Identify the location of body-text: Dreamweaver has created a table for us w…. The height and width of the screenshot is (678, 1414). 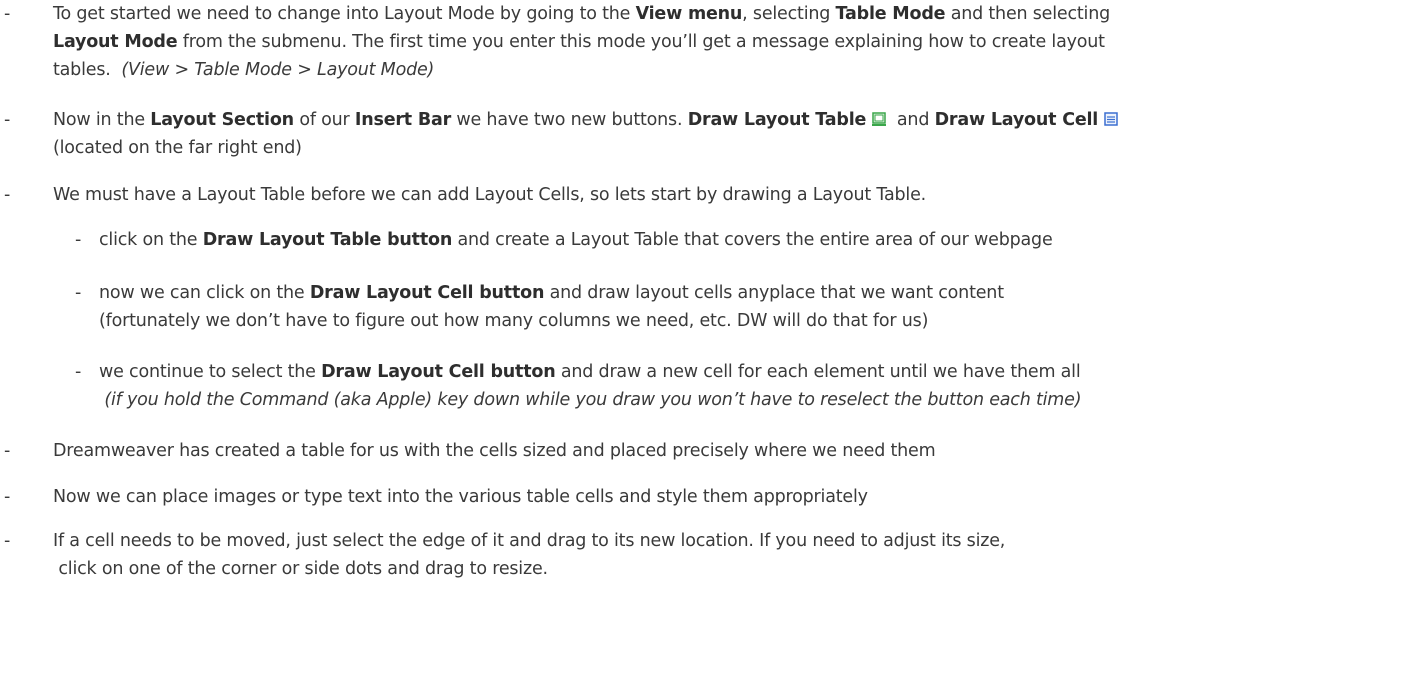
(494, 451).